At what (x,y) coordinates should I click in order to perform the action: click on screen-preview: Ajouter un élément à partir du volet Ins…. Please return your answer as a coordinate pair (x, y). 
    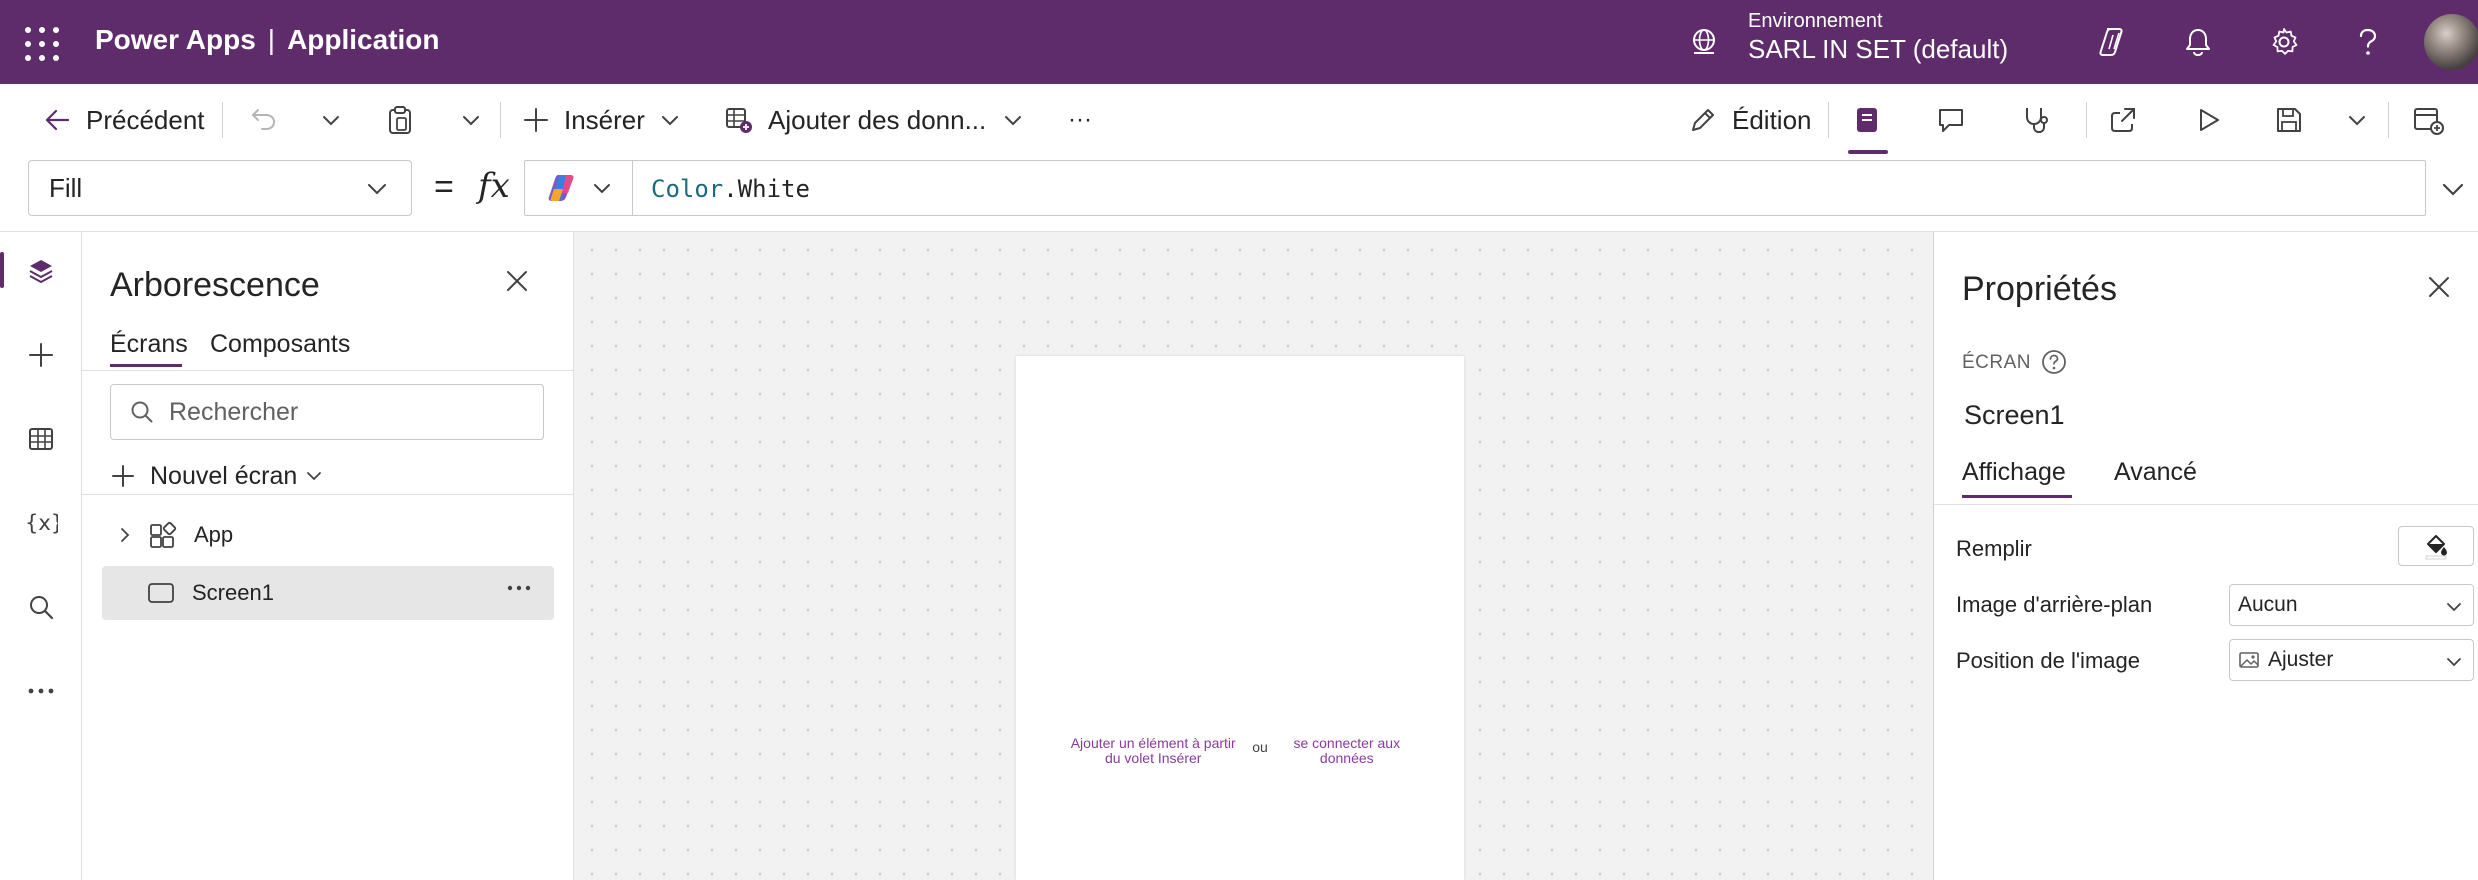
    Looking at the image, I should click on (1240, 618).